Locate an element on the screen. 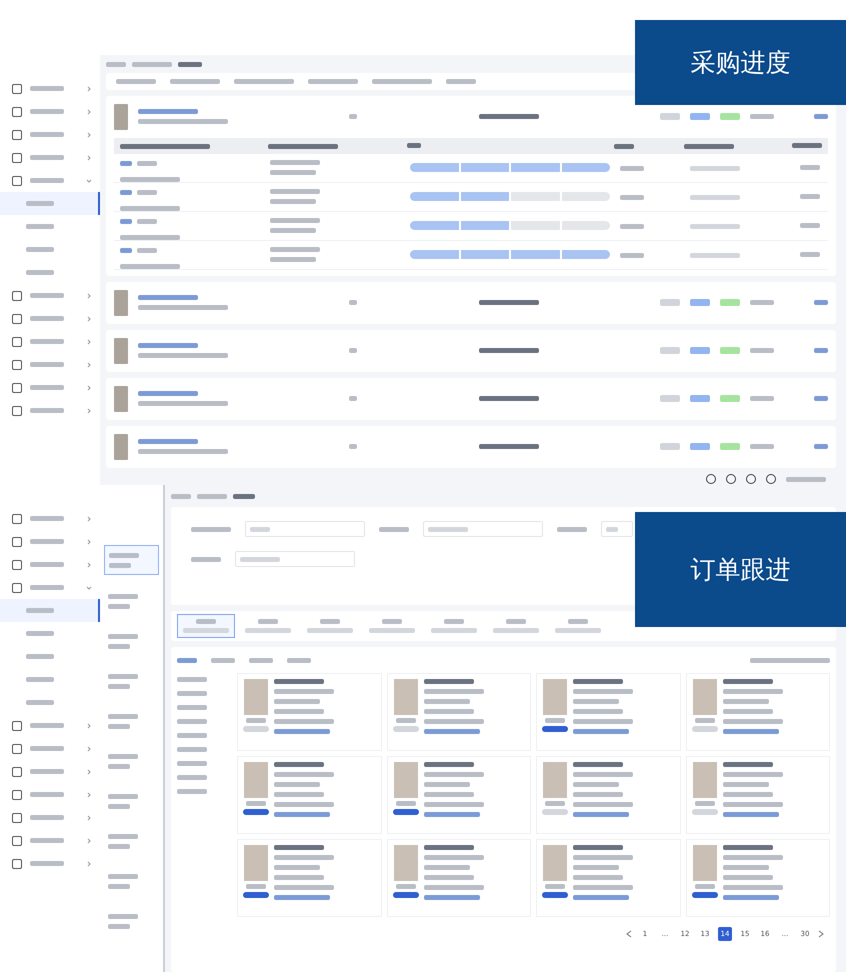  previous-page-icon is located at coordinates (629, 934).